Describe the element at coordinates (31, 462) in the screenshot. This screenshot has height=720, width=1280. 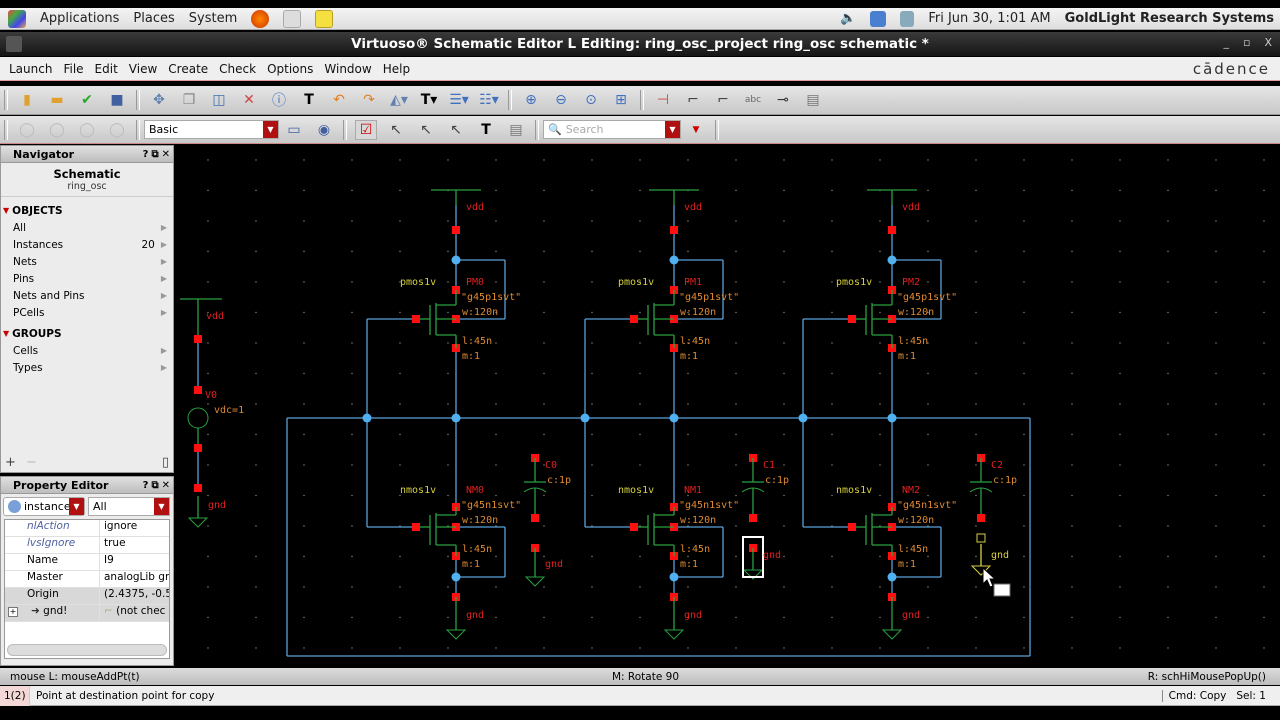
I see `remove-icon: −` at that location.